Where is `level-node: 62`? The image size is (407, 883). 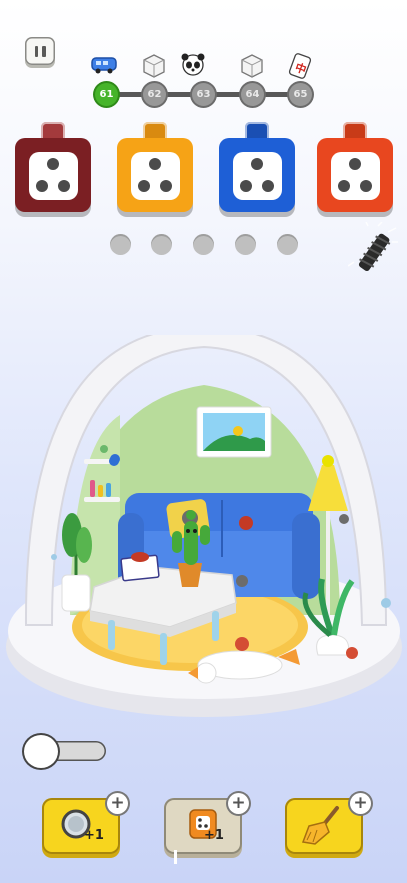
level-node: 62 is located at coordinates (154, 94).